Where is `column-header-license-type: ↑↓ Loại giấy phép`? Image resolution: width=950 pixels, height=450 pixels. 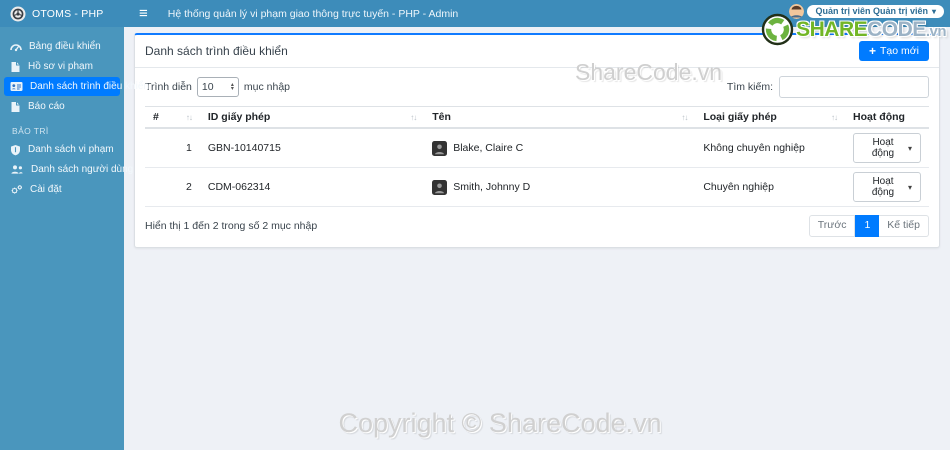 column-header-license-type: ↑↓ Loại giấy phép is located at coordinates (770, 117).